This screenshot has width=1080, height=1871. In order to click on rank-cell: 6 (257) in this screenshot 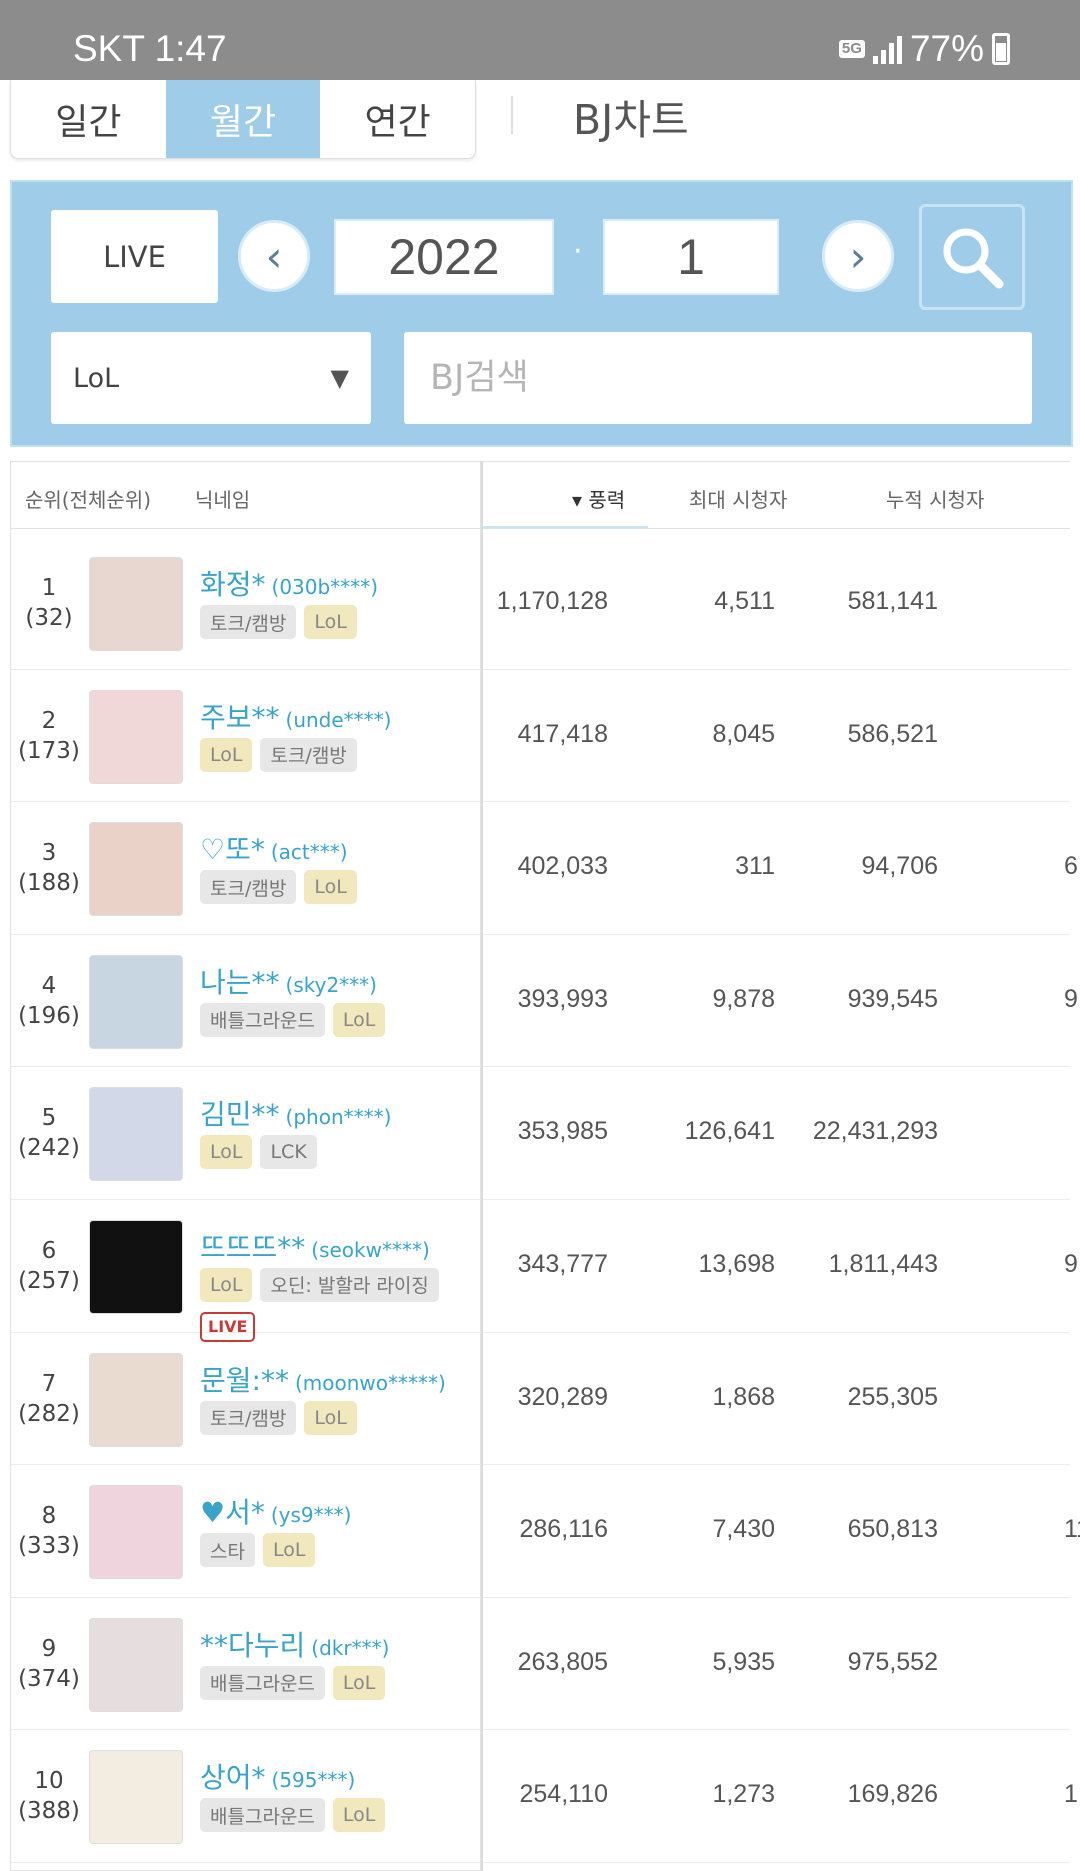, I will do `click(49, 1266)`.